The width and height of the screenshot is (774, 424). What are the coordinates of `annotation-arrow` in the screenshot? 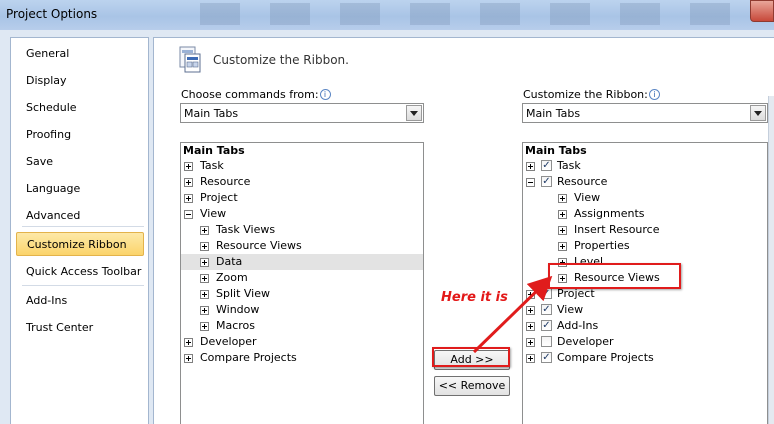 It's located at (512, 314).